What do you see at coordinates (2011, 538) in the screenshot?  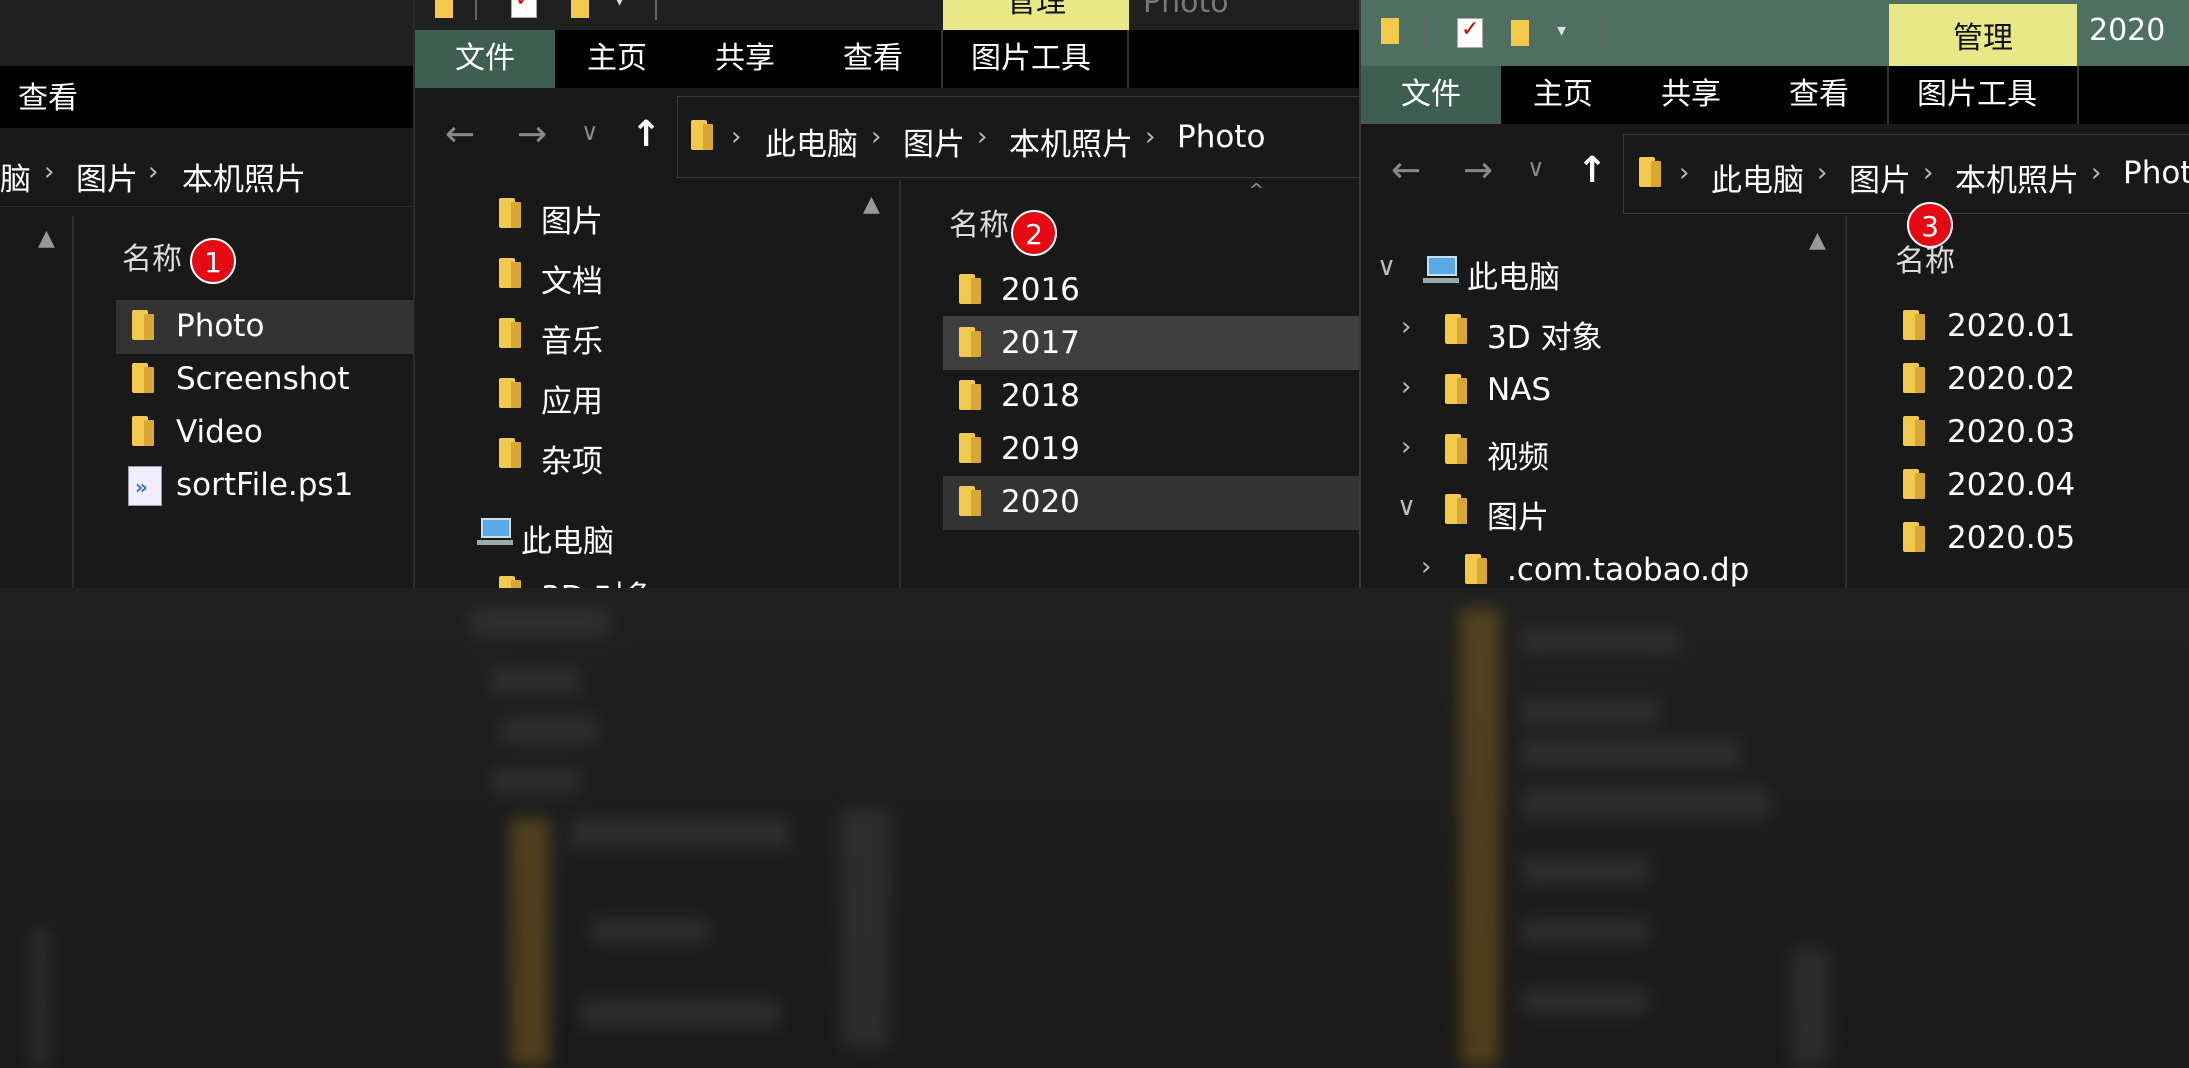 I see `list-item: 2020.05` at bounding box center [2011, 538].